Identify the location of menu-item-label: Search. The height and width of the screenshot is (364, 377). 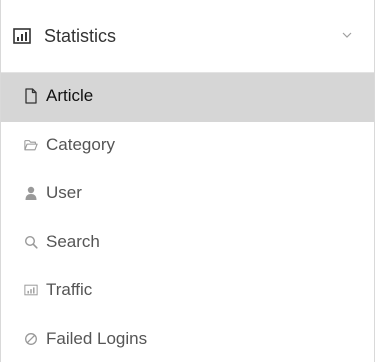
(73, 242).